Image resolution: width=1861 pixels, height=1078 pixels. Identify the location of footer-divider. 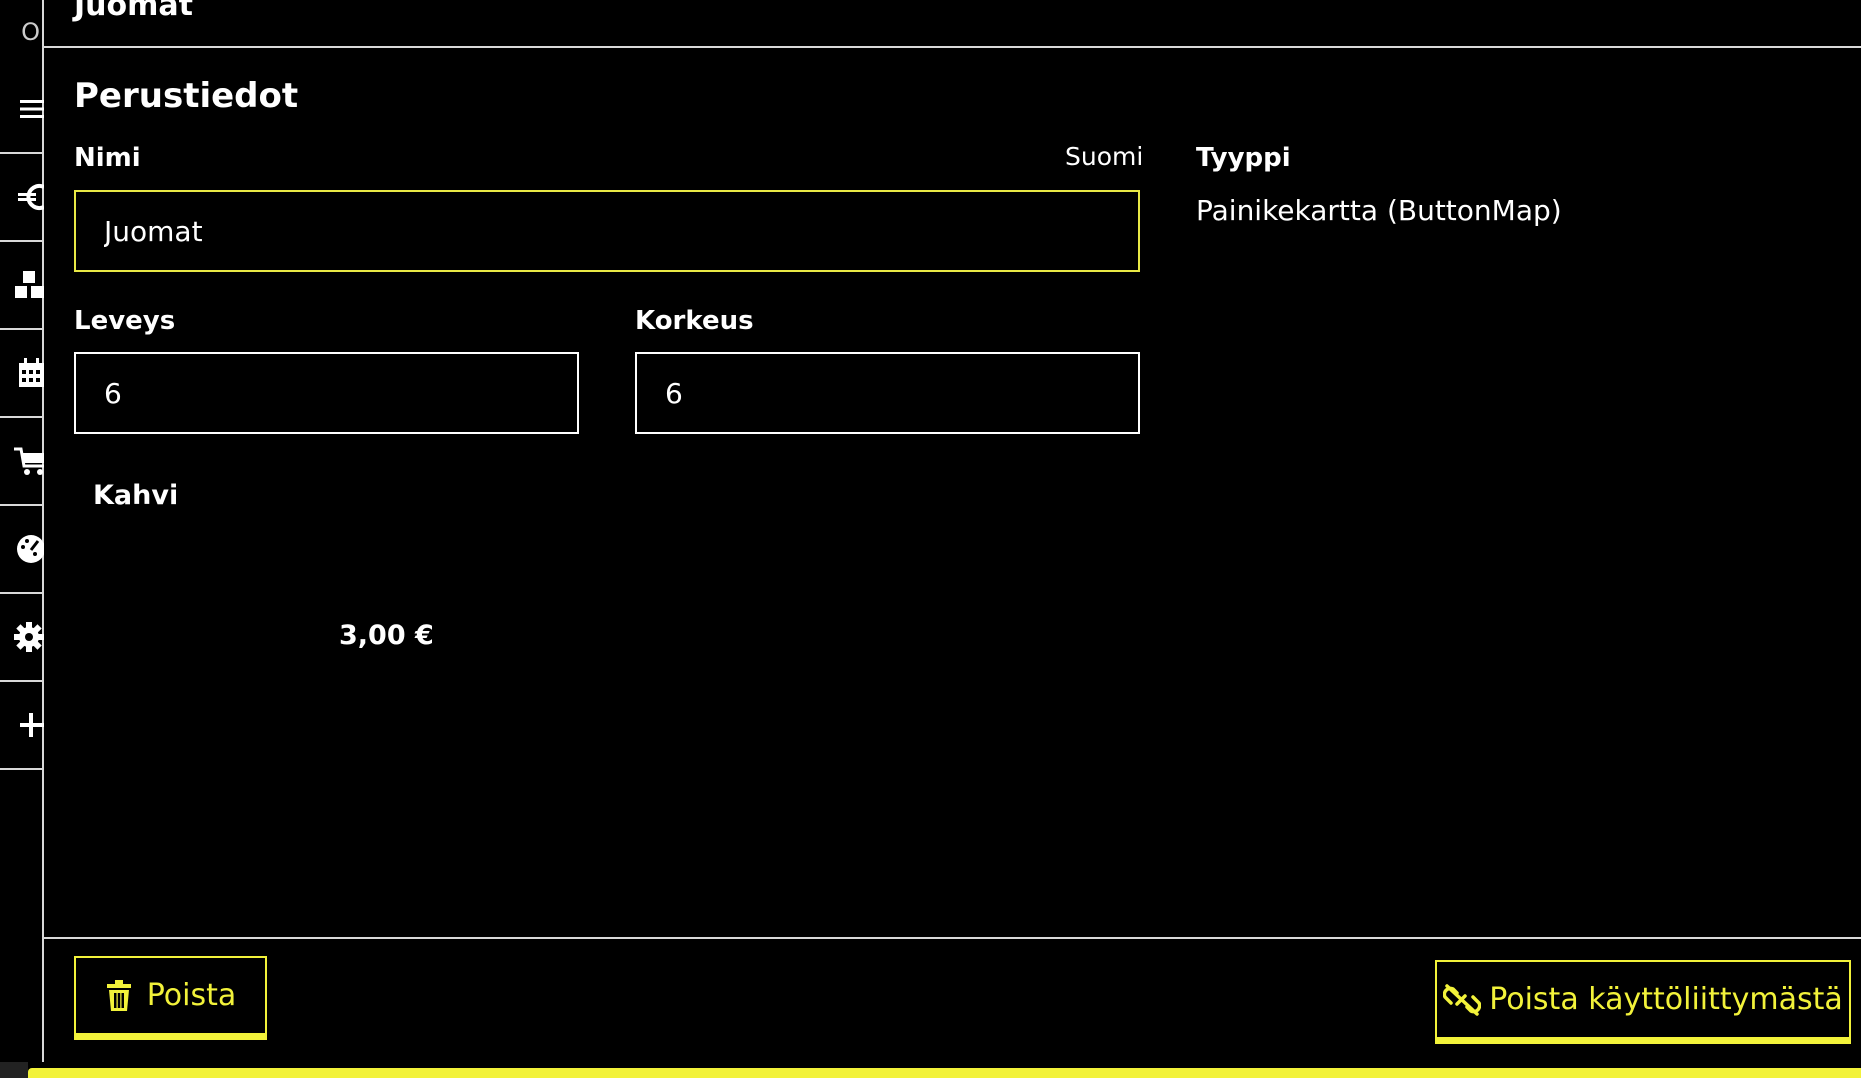
(952, 938).